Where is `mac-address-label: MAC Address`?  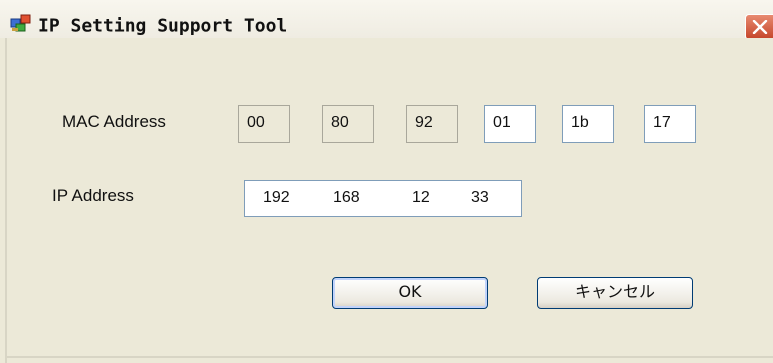
mac-address-label: MAC Address is located at coordinates (114, 121).